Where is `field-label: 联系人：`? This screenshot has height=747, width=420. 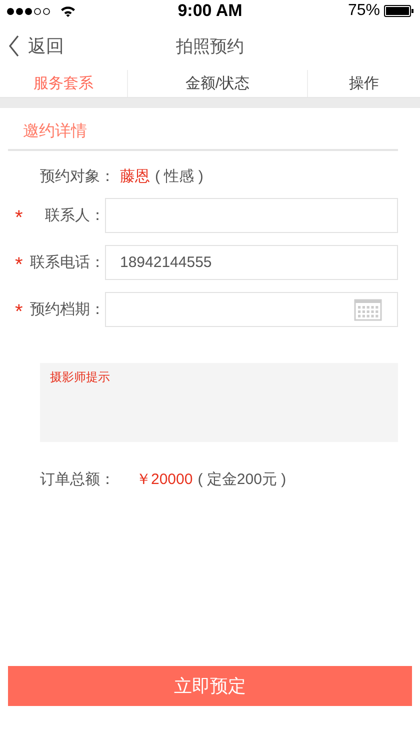
field-label: 联系人： is located at coordinates (74, 215).